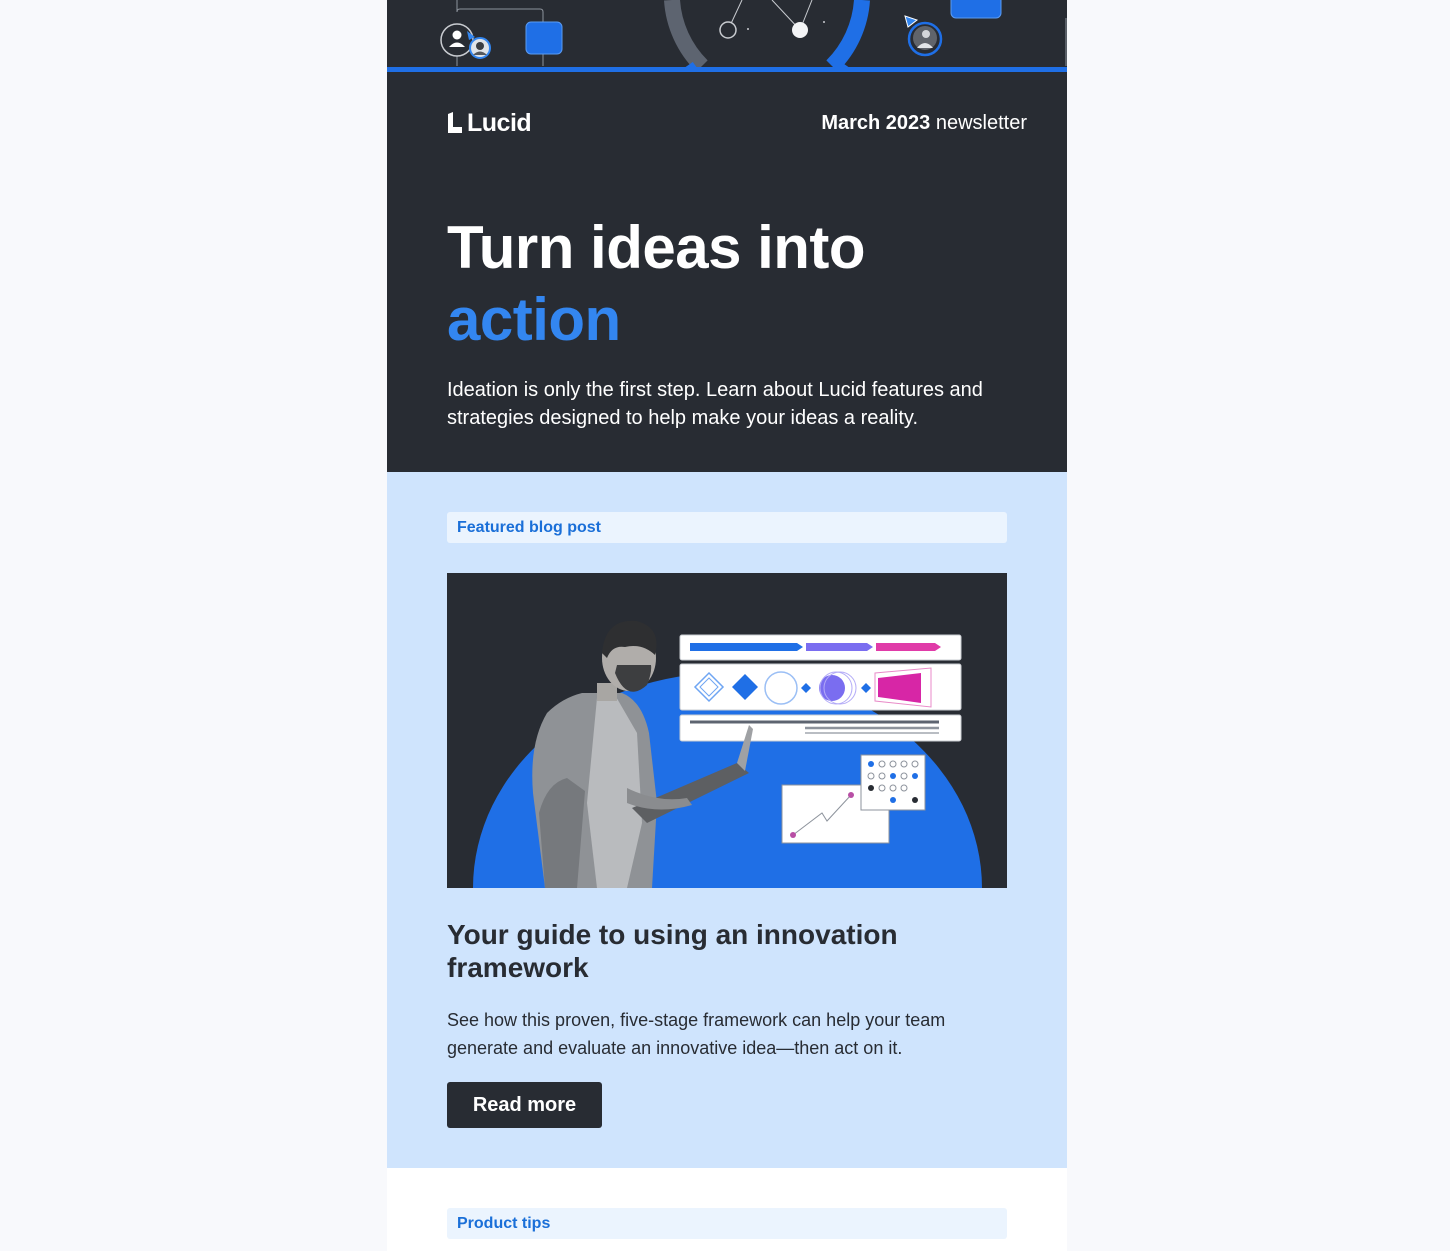  Describe the element at coordinates (727, 754) in the screenshot. I see `featured-illustration` at that location.